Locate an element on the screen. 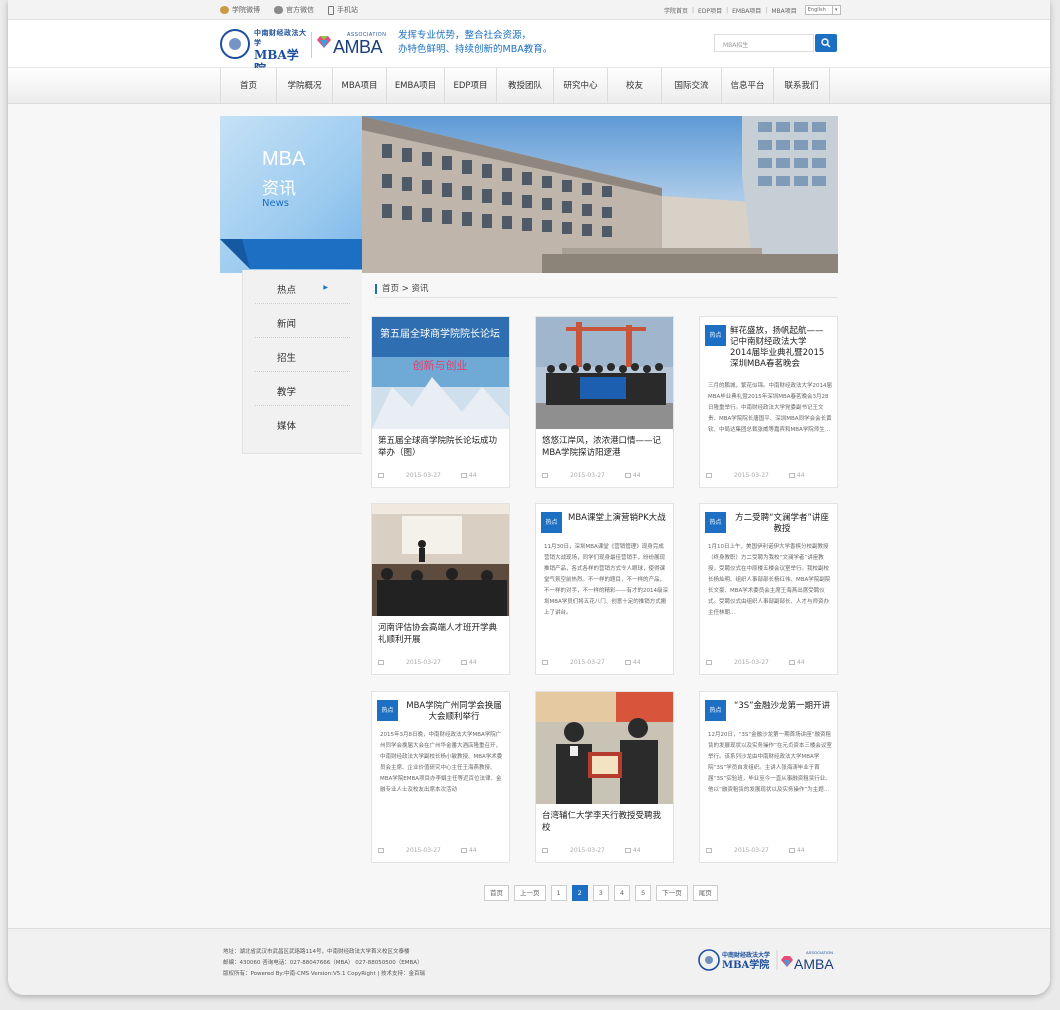 This screenshot has height=1010, width=1060. sidebar-item-hot: 热点 ▶ is located at coordinates (302, 287).